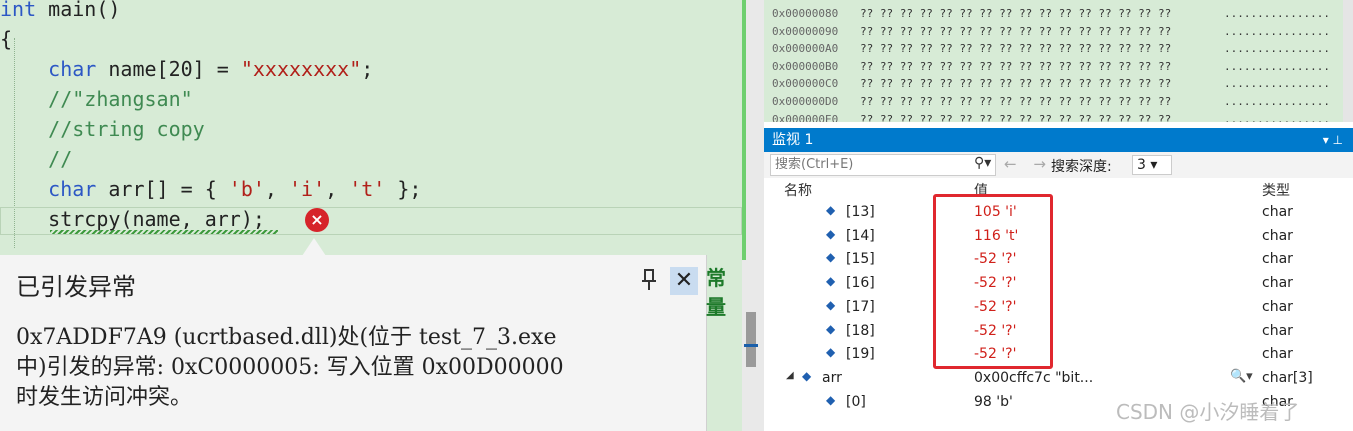 The width and height of the screenshot is (1353, 431). Describe the element at coordinates (793, 140) in the screenshot. I see `watch-window-title: 监视 1` at that location.